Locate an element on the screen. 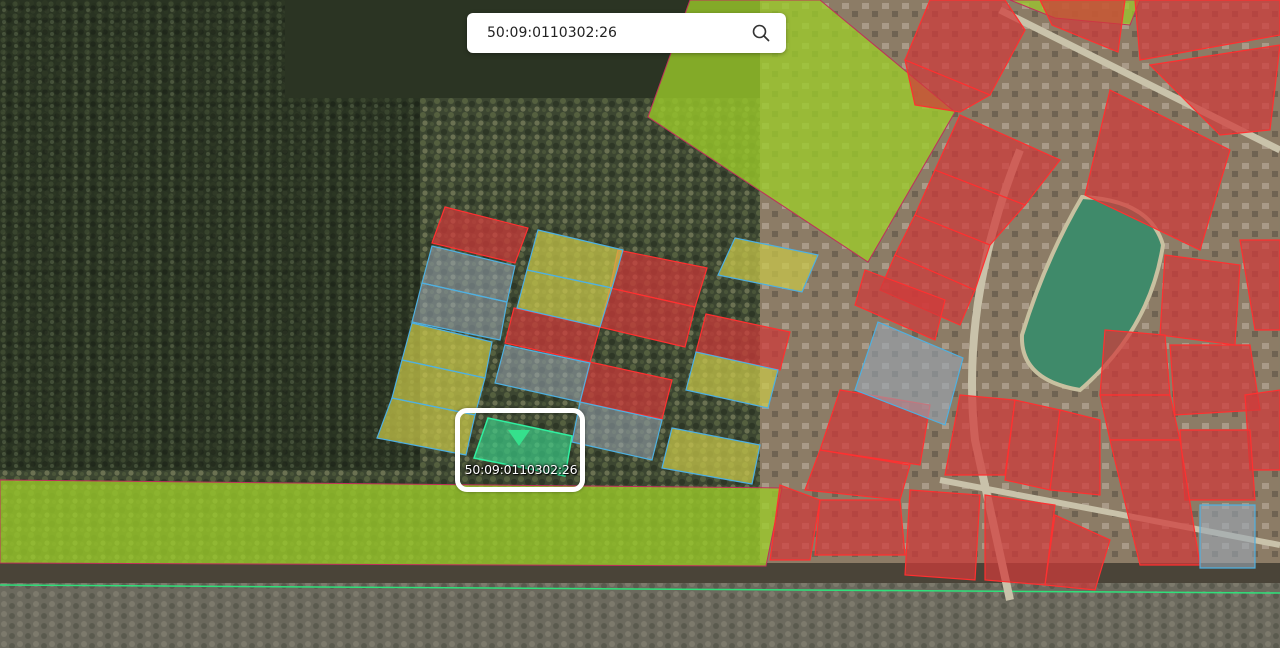 The width and height of the screenshot is (1280, 648). search-input: 50:09:0110302:26 is located at coordinates (618, 33).